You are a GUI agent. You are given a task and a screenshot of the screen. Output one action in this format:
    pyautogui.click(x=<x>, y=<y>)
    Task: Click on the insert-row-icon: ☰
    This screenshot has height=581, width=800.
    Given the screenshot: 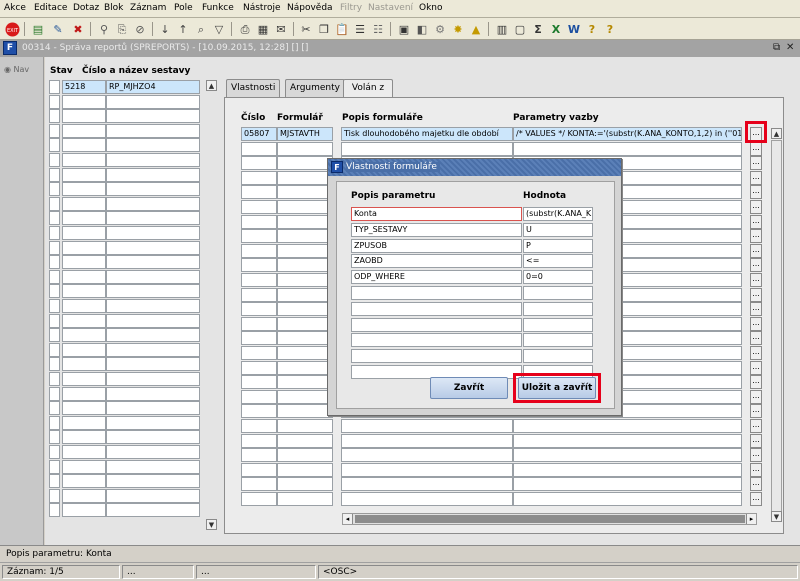 What is the action you would take?
    pyautogui.click(x=360, y=29)
    